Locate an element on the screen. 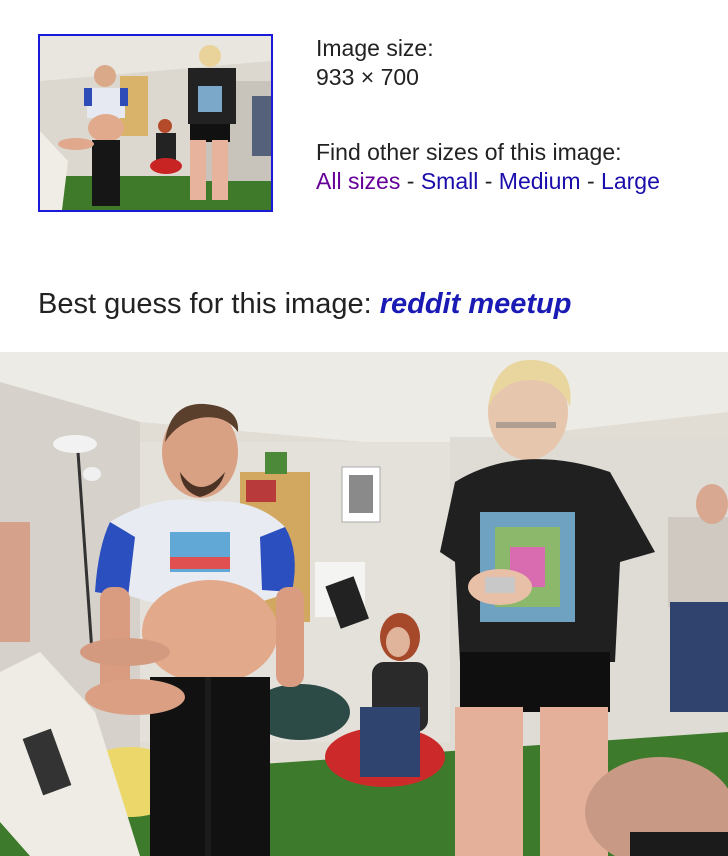  best-guess: Best guess for this image: reddit meetup is located at coordinates (304, 304).